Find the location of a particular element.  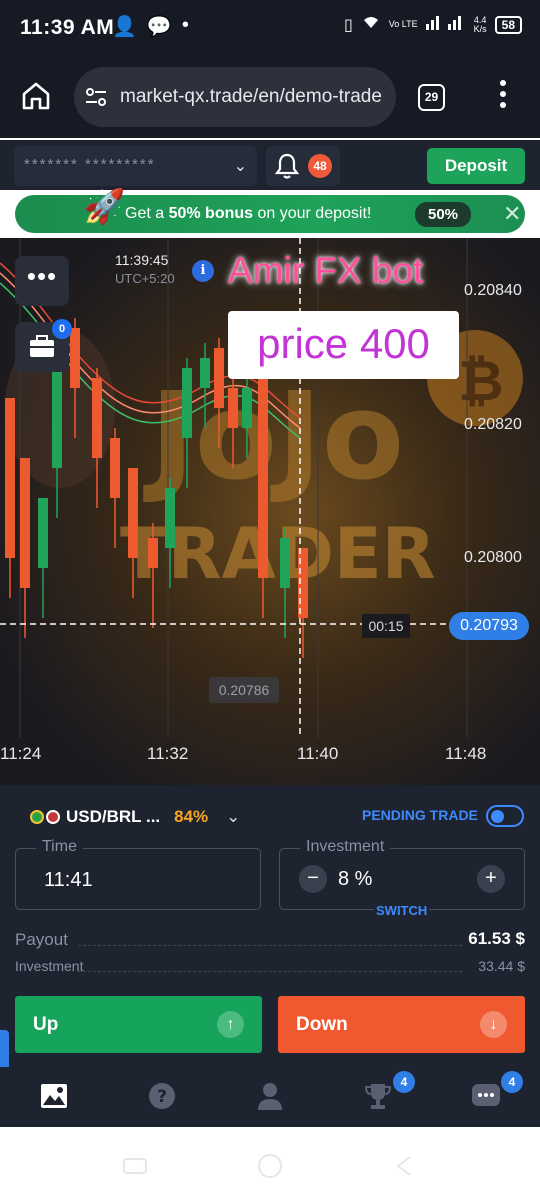

browser-menu-icon is located at coordinates (503, 98).